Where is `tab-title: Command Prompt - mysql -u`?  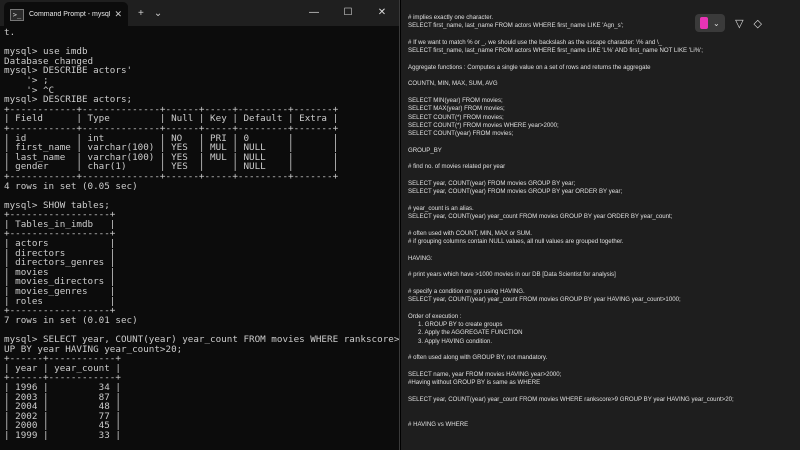
tab-title: Command Prompt - mysql -u is located at coordinates (70, 14).